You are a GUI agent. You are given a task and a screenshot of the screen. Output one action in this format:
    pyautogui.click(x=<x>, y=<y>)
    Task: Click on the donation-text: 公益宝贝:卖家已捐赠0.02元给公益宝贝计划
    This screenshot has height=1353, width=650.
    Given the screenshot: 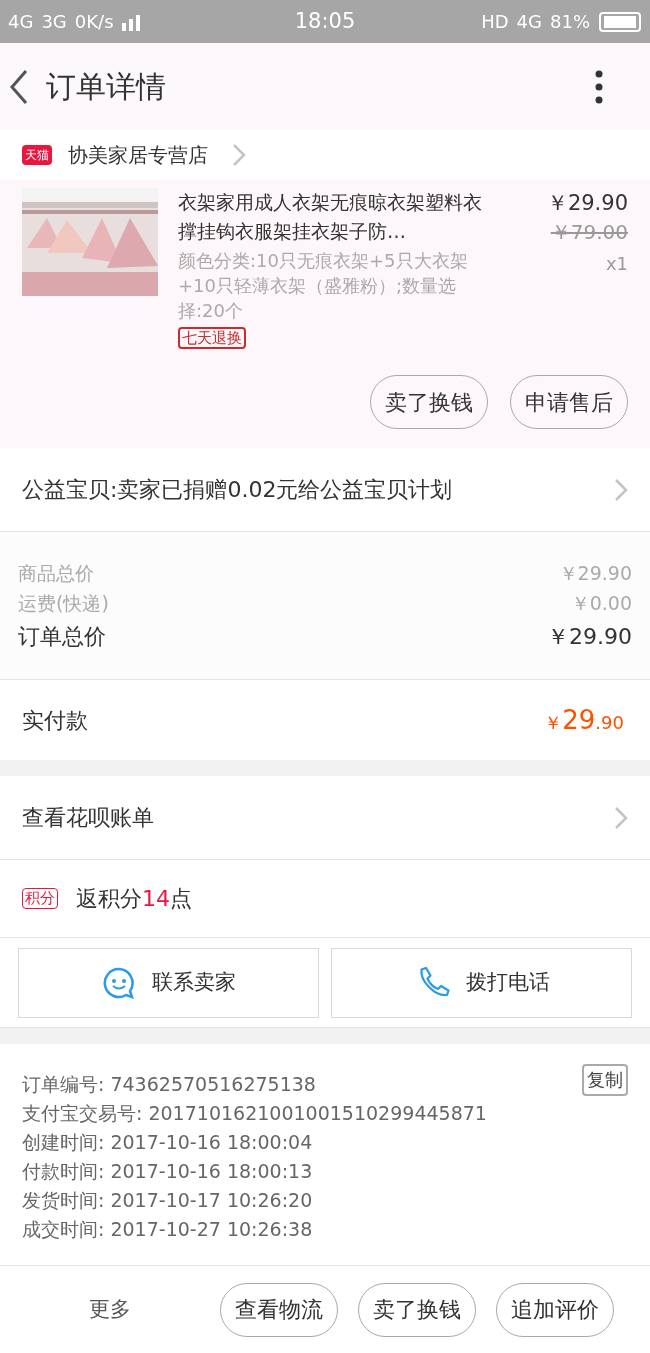 What is the action you would take?
    pyautogui.click(x=238, y=490)
    